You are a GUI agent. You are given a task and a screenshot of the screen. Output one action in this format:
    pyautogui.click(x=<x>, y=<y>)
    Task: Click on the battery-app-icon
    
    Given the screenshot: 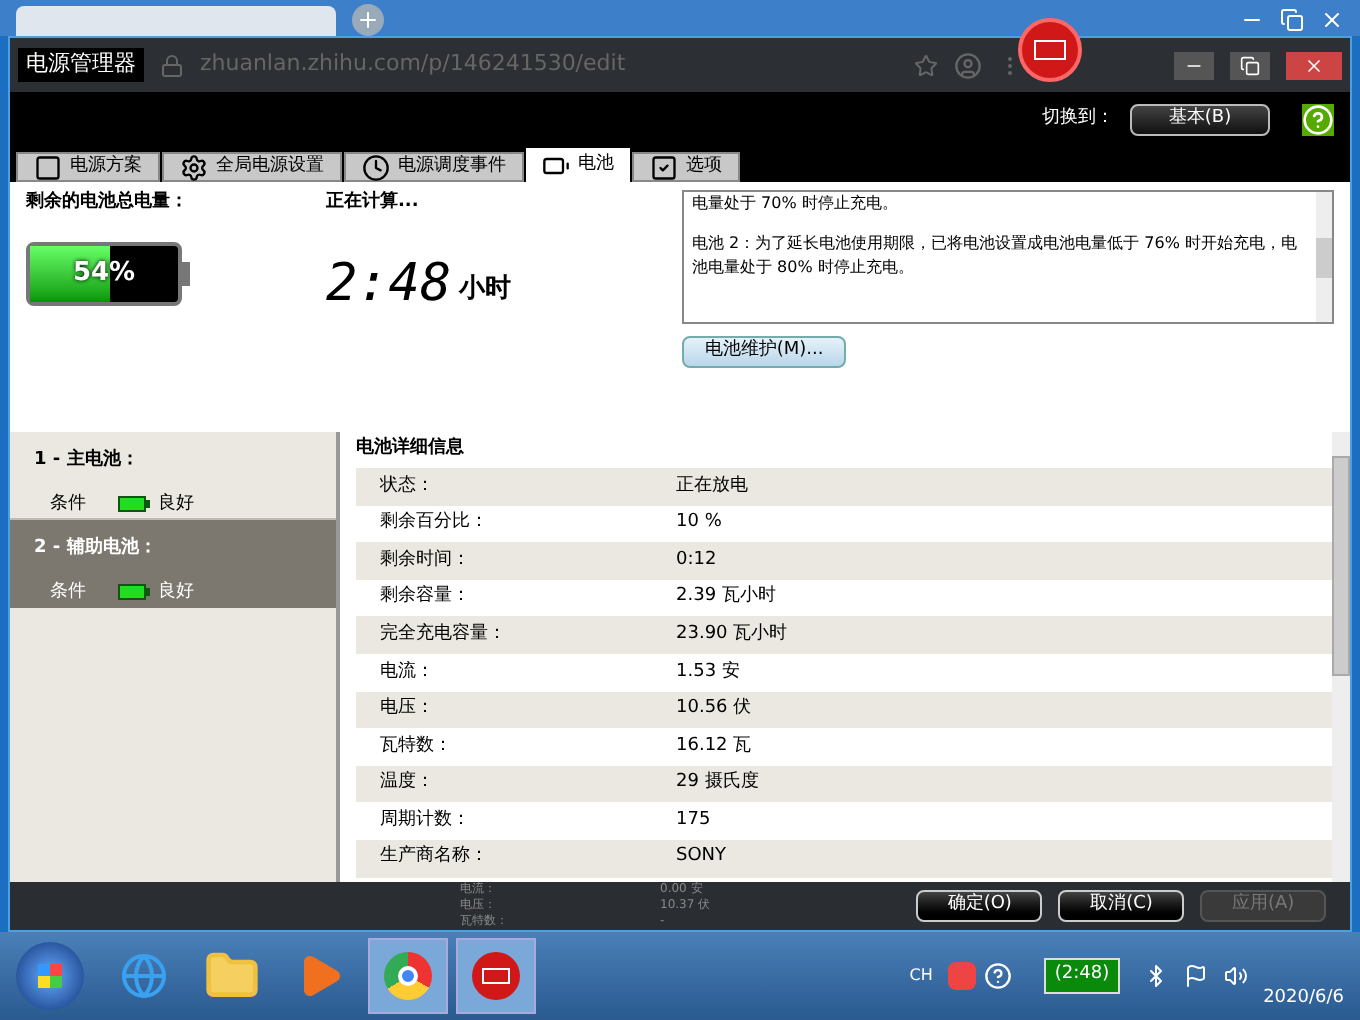 What is the action you would take?
    pyautogui.click(x=496, y=976)
    